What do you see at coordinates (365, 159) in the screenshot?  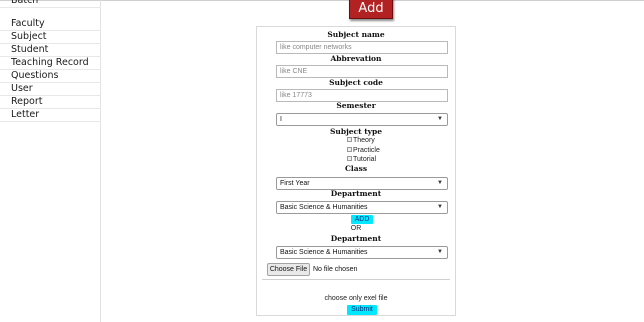 I see `subject-type-tutorial-label: Tutorial` at bounding box center [365, 159].